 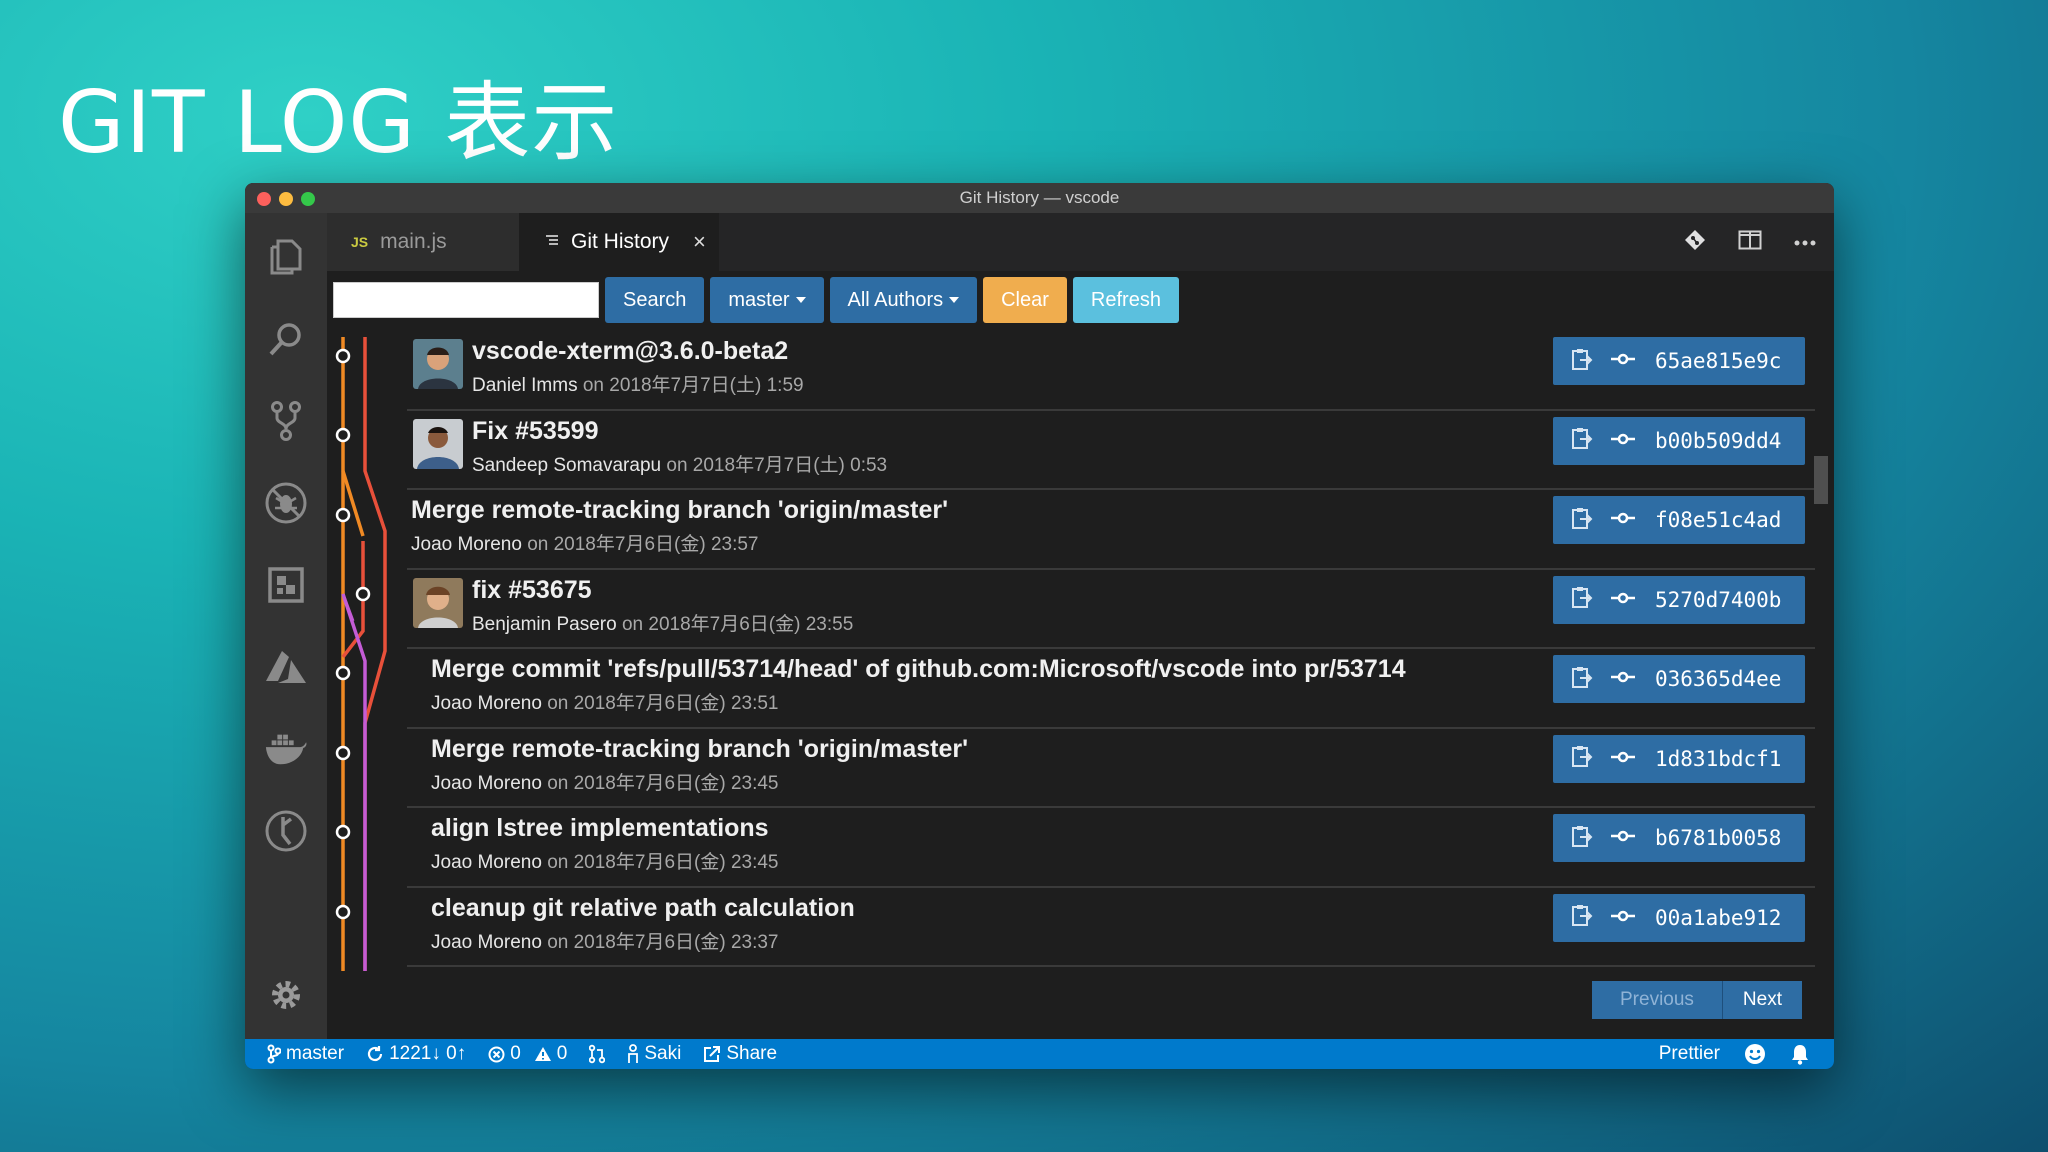 I want to click on commit-hash-button: b00b509dd4, so click(x=1679, y=440).